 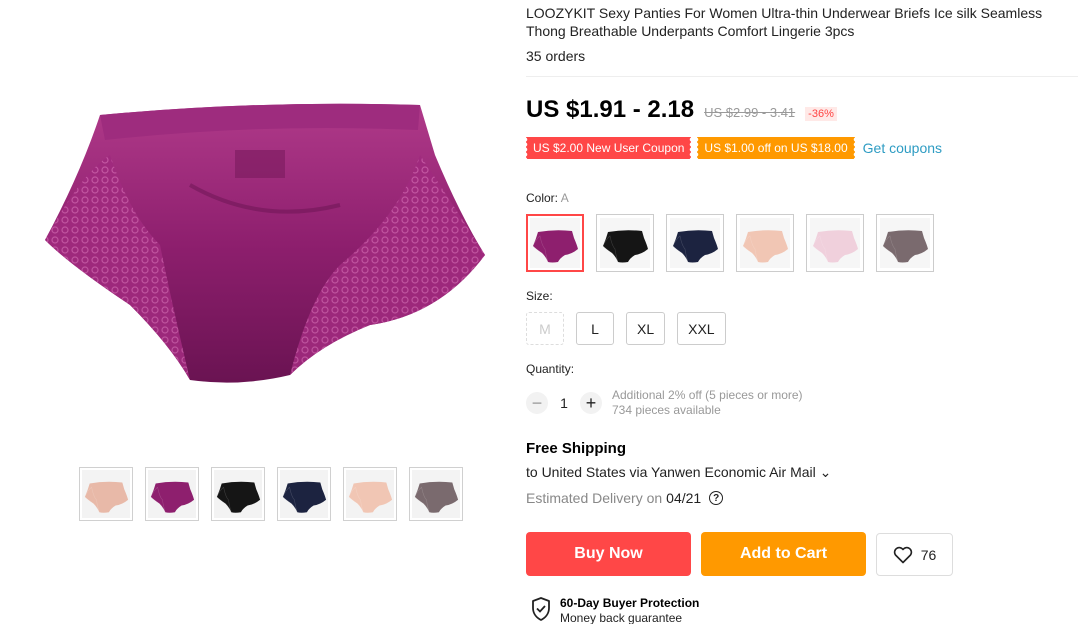 I want to click on bulk-discount-note: Additional 2% off (5 pieces or more), so click(x=707, y=395).